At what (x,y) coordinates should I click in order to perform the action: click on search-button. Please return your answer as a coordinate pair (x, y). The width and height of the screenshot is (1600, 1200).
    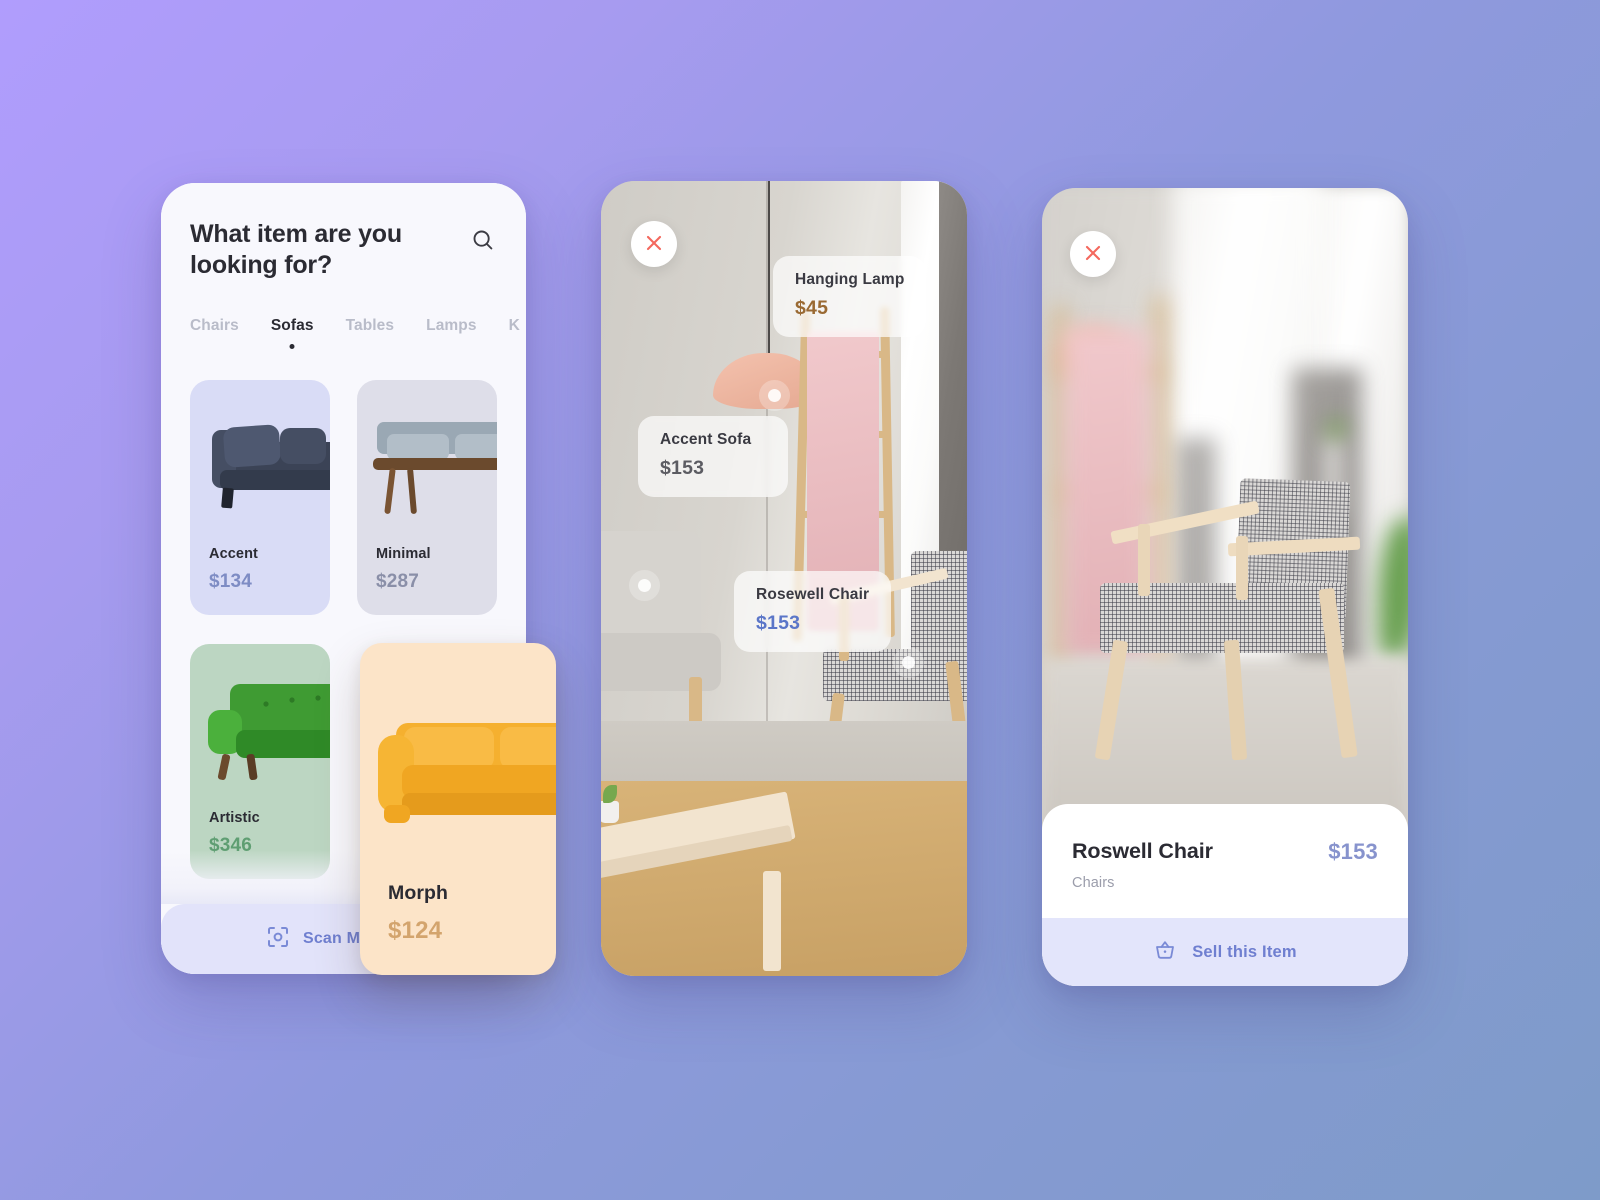
    Looking at the image, I should click on (483, 241).